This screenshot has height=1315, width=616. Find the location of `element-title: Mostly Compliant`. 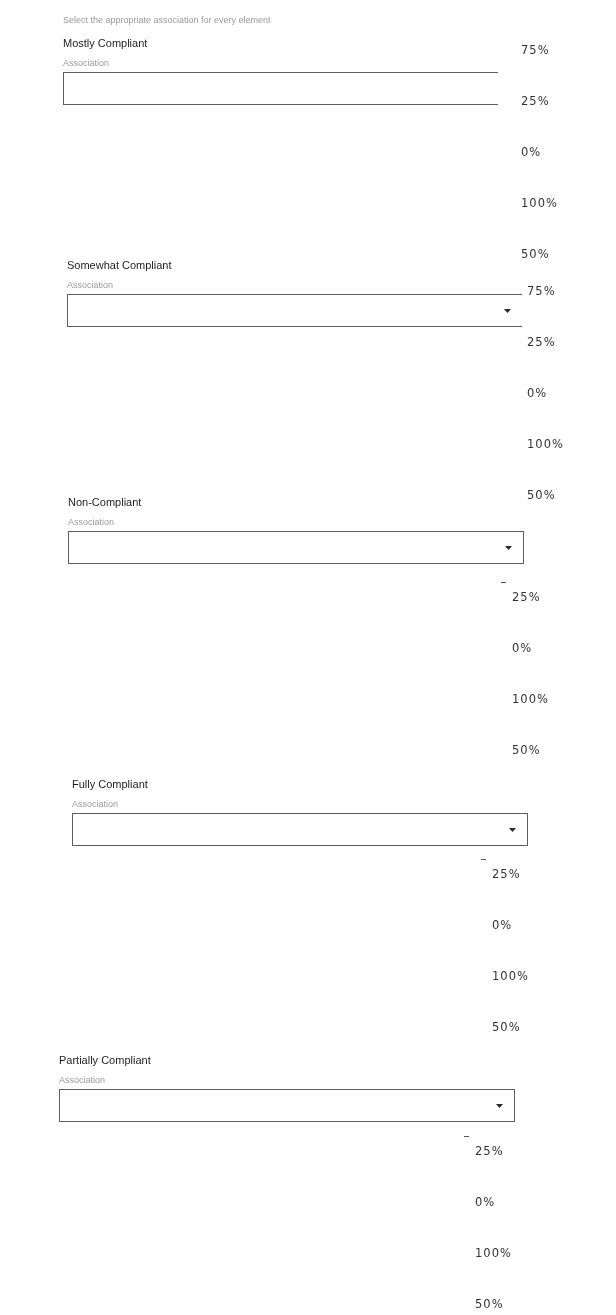

element-title: Mostly Compliant is located at coordinates (105, 43).